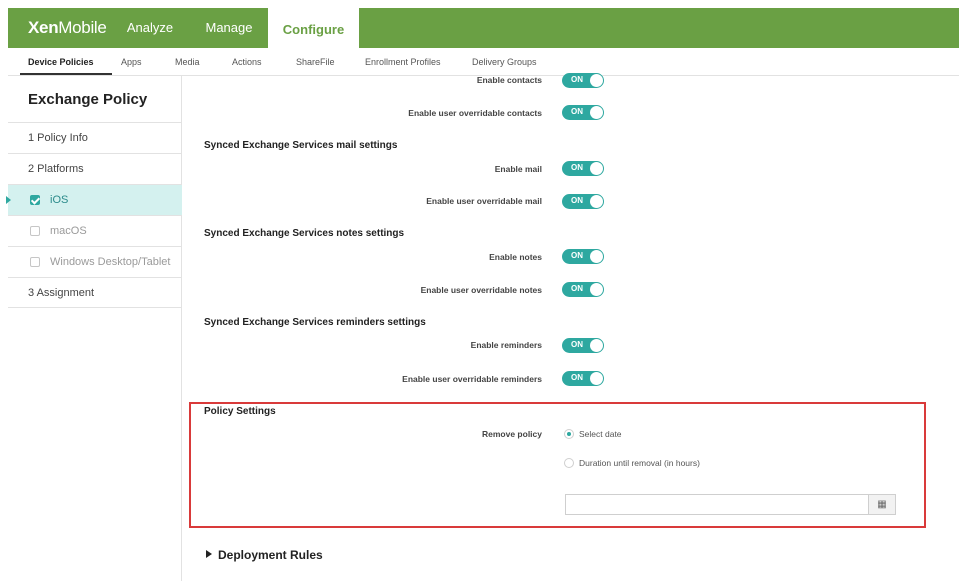 The width and height of the screenshot is (965, 581). What do you see at coordinates (95, 230) in the screenshot?
I see `sidebar-item-macos: macOS` at bounding box center [95, 230].